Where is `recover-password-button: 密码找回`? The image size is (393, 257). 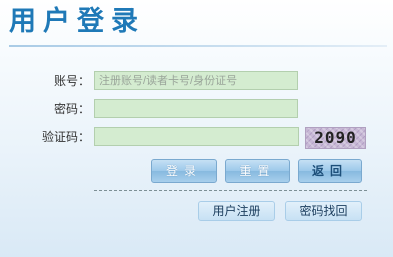
recover-password-button: 密码找回 is located at coordinates (323, 211).